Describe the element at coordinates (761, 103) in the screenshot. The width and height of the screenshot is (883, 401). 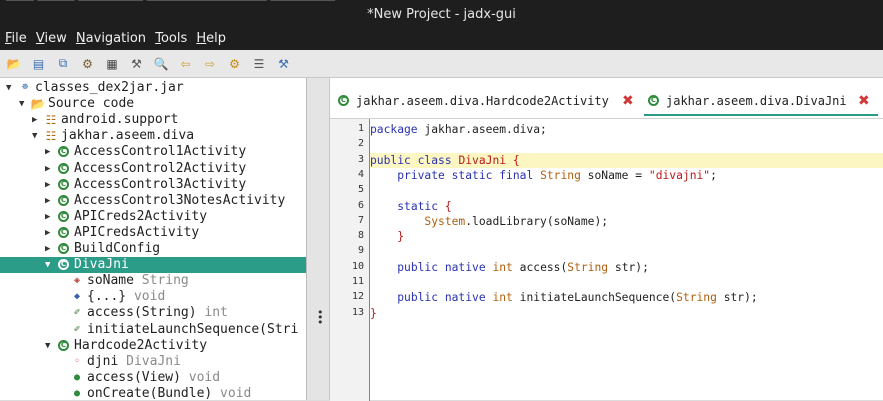
I see `tab-divajni: C jakhar.aseem.diva.DivaJni ✖` at that location.